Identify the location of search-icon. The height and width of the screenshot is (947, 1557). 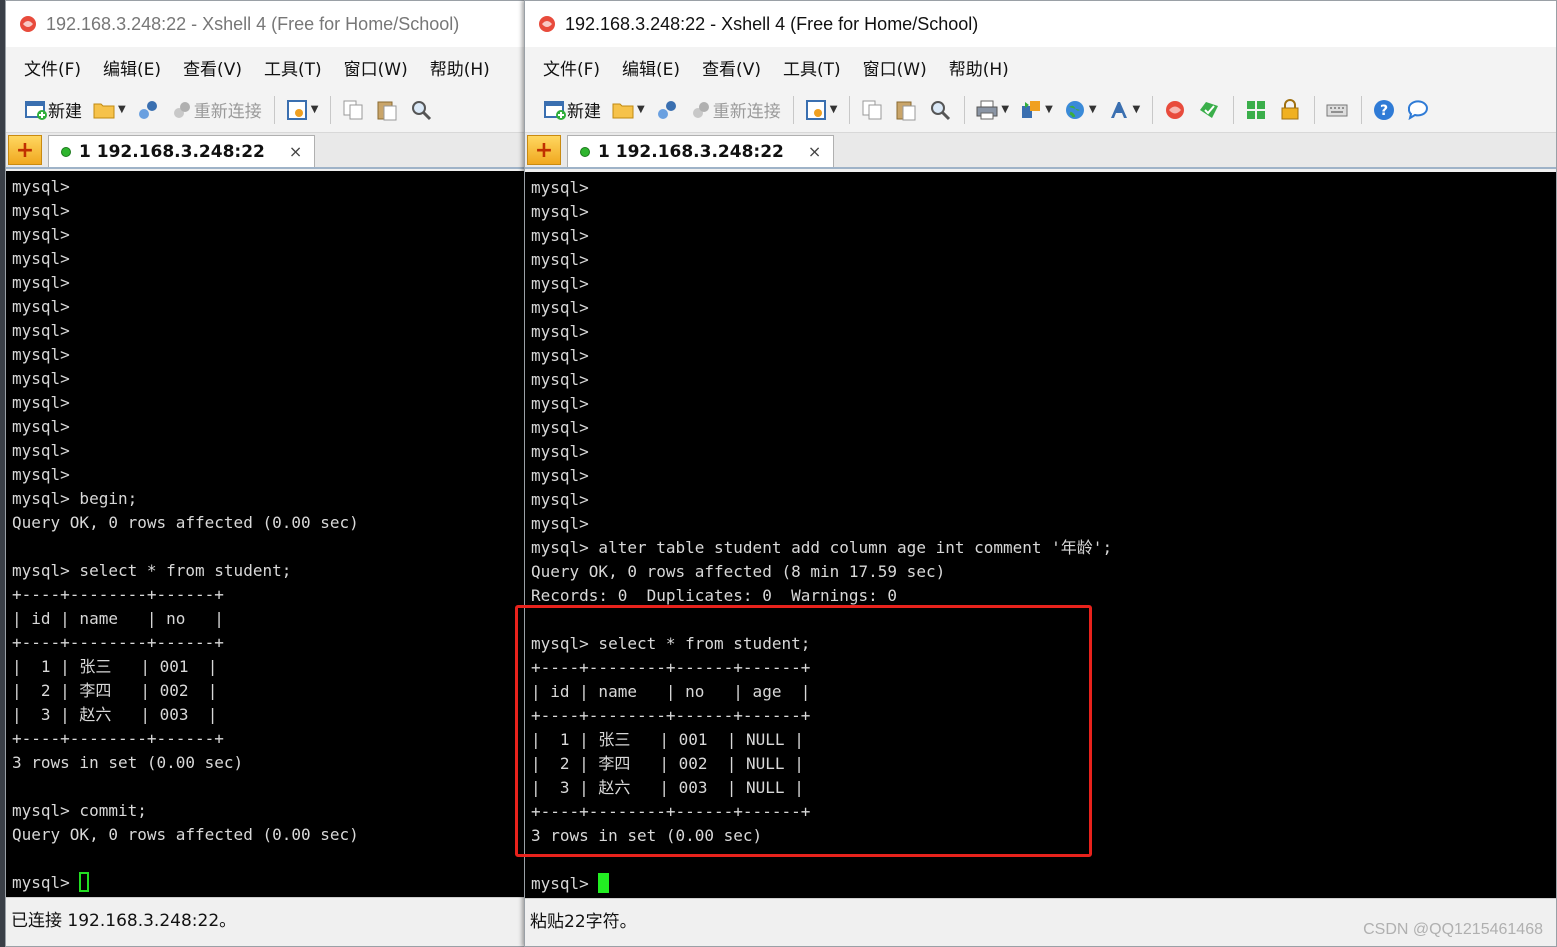
(941, 110).